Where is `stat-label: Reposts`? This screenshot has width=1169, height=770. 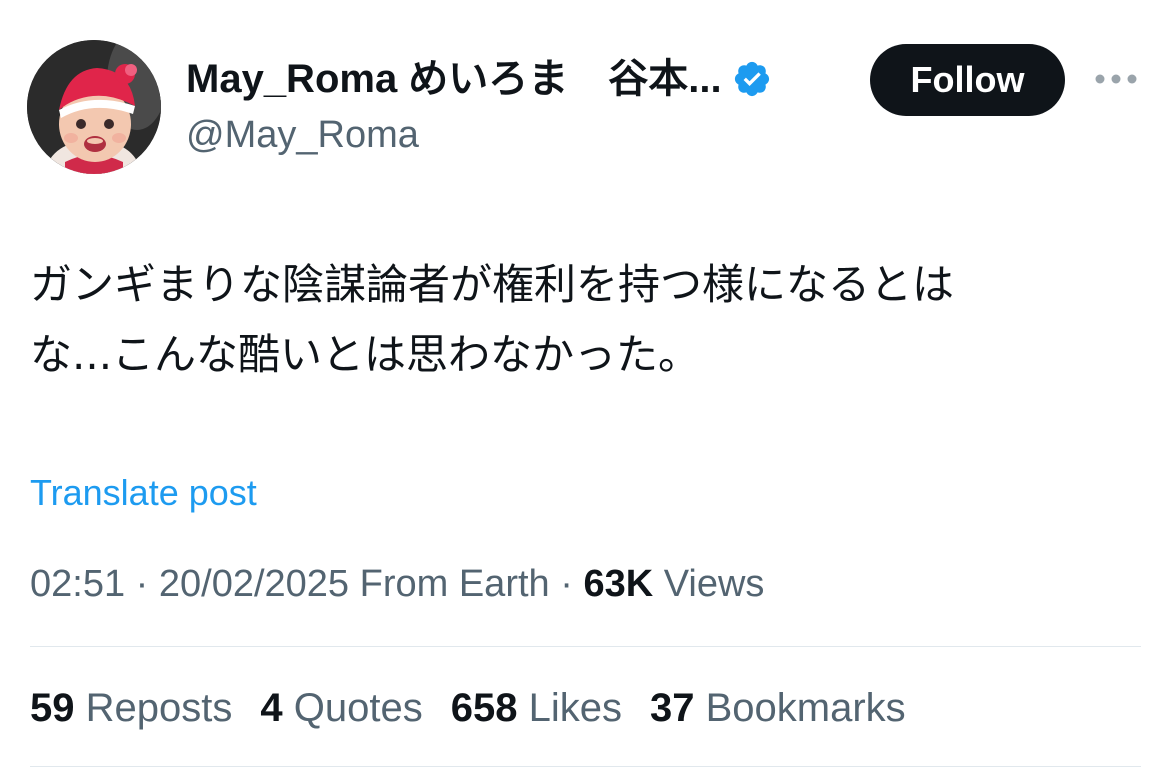
stat-label: Reposts is located at coordinates (159, 708).